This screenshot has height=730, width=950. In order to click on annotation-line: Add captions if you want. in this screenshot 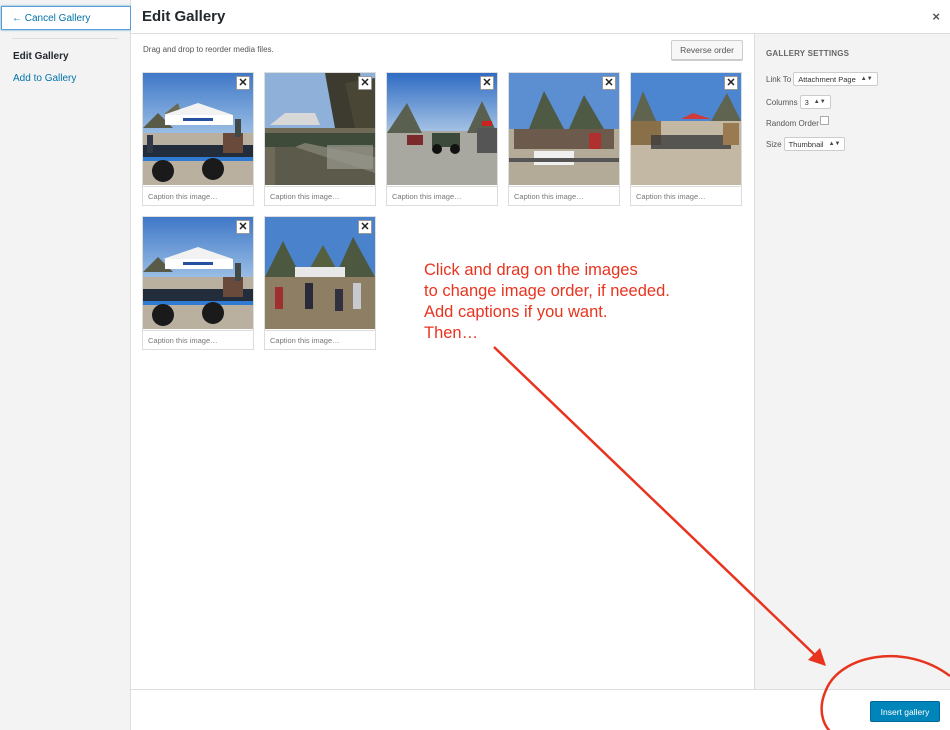, I will do `click(516, 312)`.